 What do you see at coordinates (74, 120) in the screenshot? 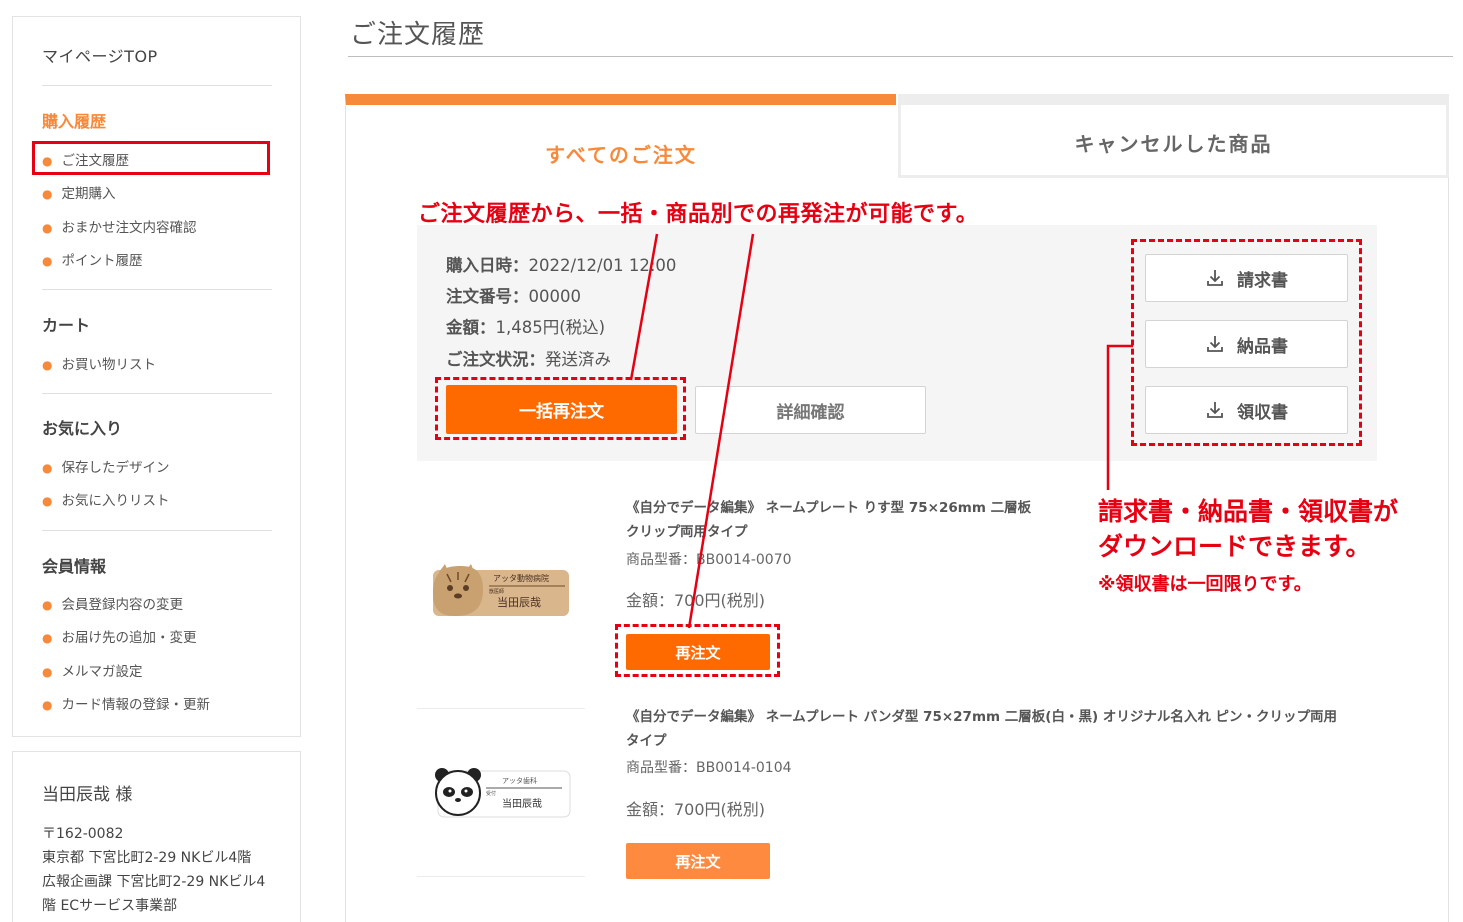
I see `sidebar-heading-purchase-history: 購入履歴` at bounding box center [74, 120].